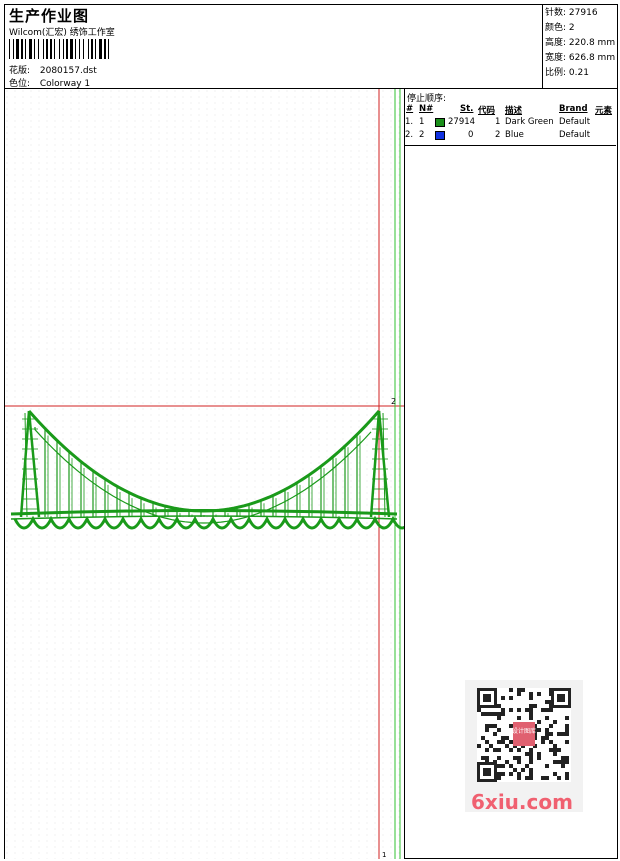 This screenshot has height=861, width=620. Describe the element at coordinates (573, 109) in the screenshot. I see `col-brand: Brand` at that location.